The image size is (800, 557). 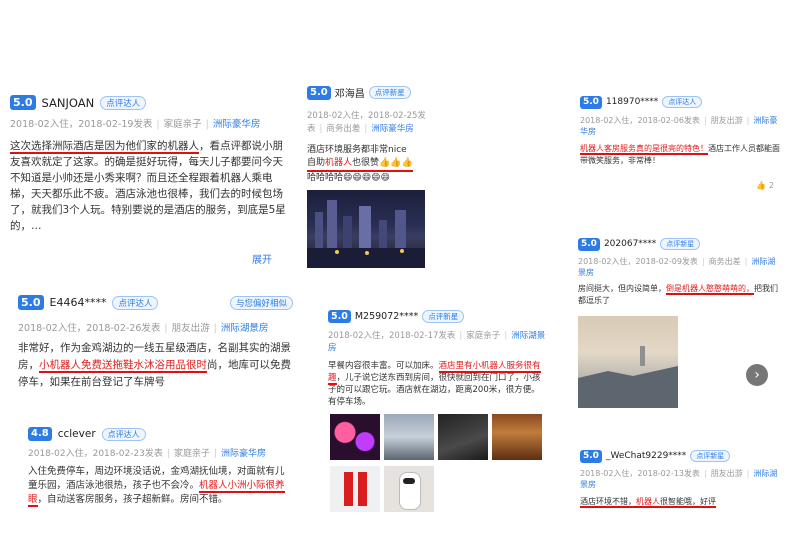 I want to click on review-highlight: 这次选择洲际酒店是因为他们家的机器人, so click(x=104, y=147).